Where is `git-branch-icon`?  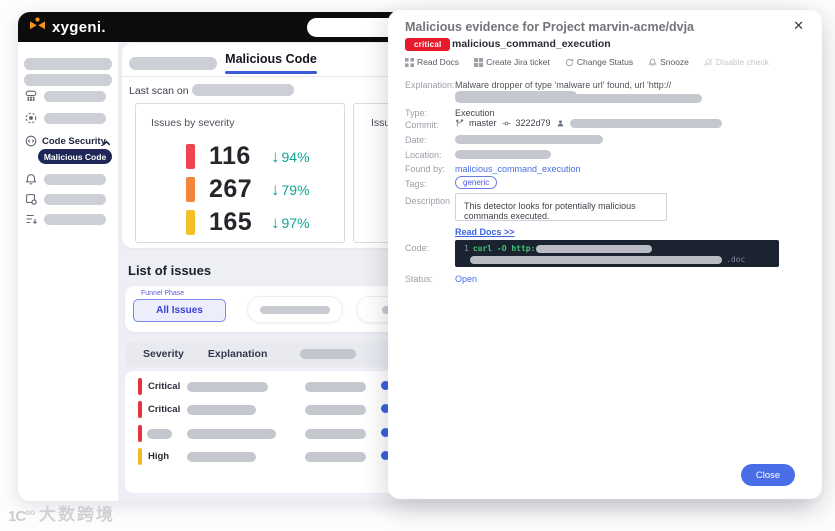
git-branch-icon is located at coordinates (460, 122).